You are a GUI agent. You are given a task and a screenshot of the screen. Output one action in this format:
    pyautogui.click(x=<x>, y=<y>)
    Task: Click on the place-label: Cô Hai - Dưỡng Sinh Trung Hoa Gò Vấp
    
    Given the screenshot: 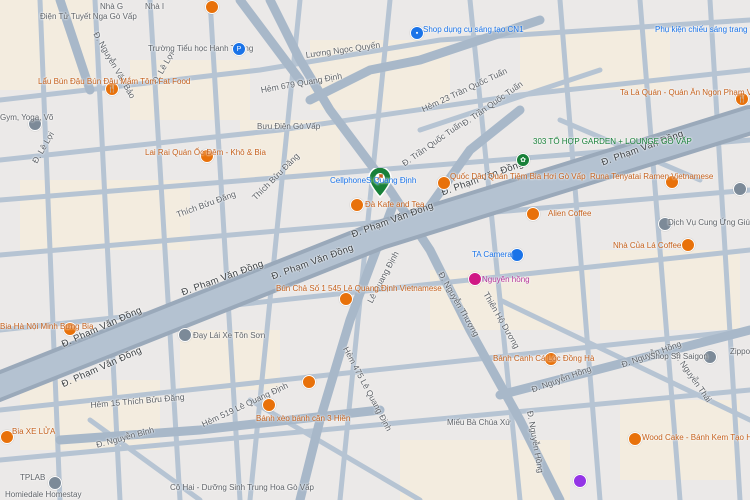 What is the action you would take?
    pyautogui.click(x=242, y=487)
    